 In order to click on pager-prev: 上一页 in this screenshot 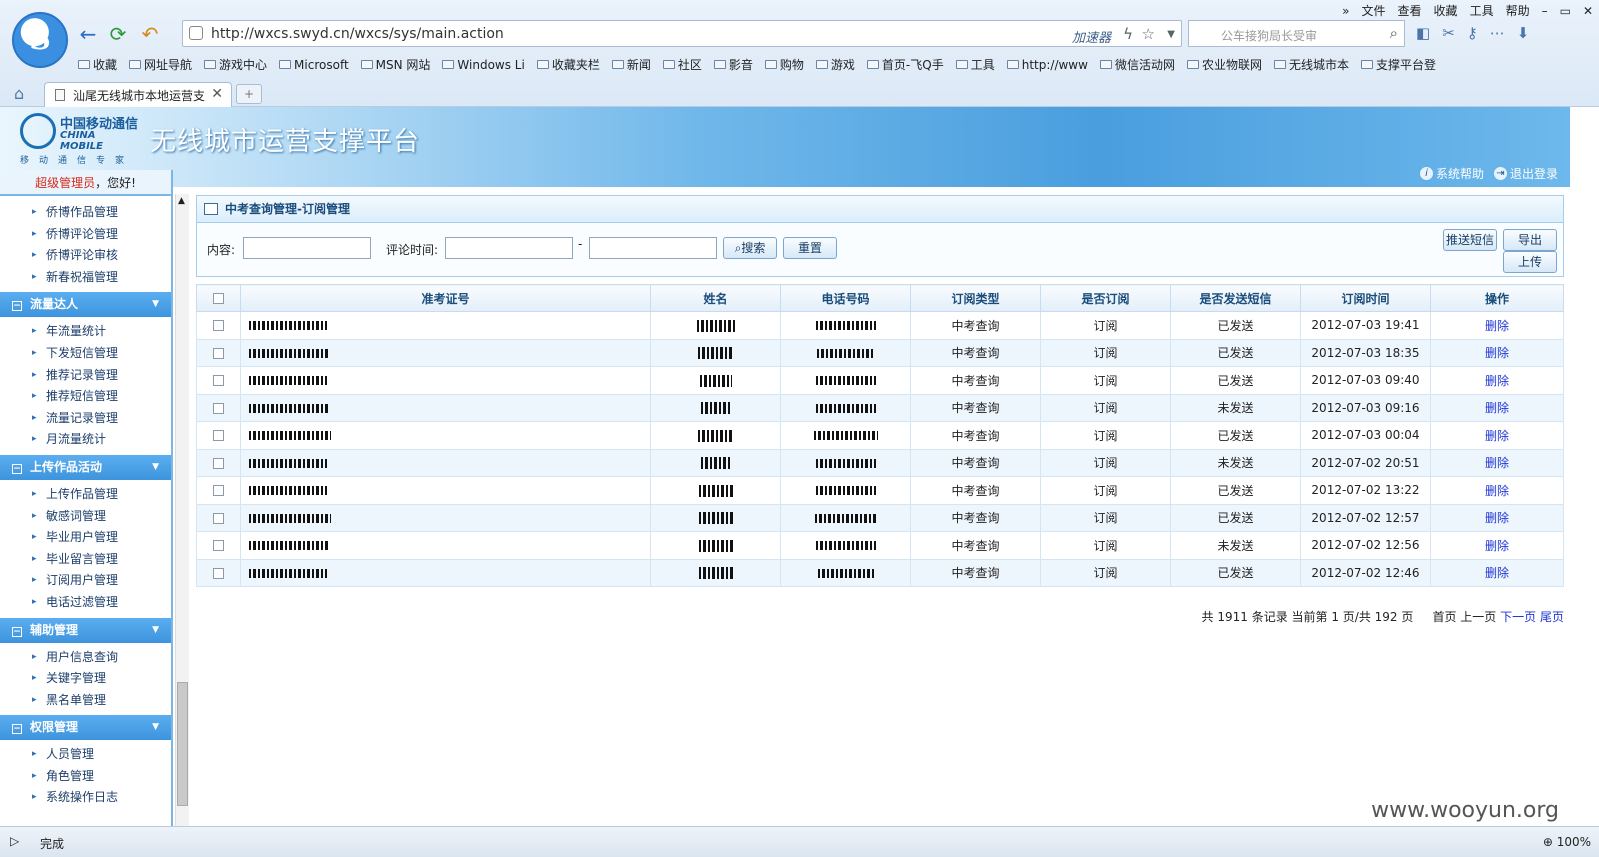, I will do `click(1478, 617)`.